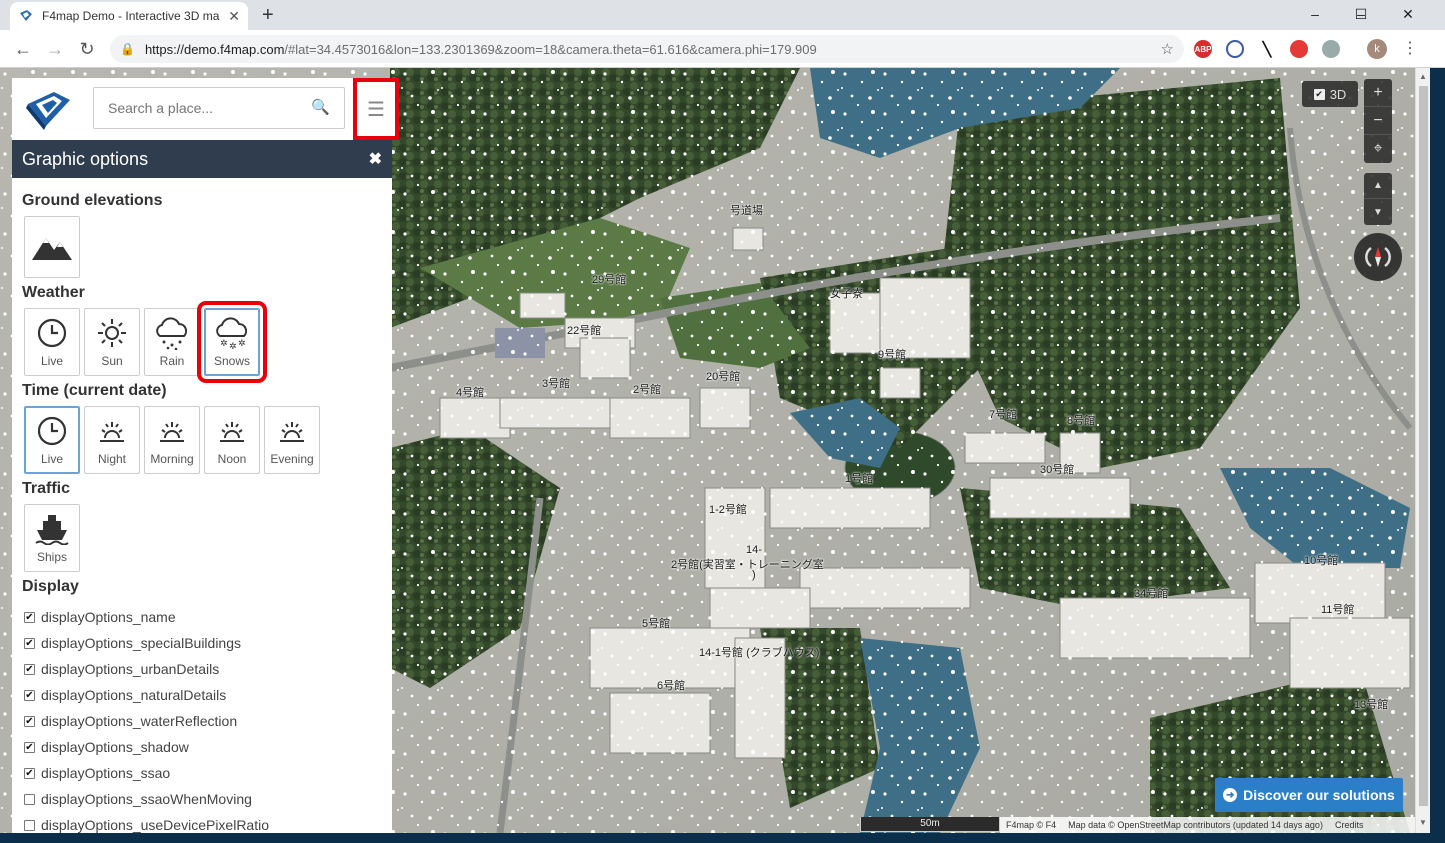  Describe the element at coordinates (1235, 49) in the screenshot. I see `block-extension-icon` at that location.